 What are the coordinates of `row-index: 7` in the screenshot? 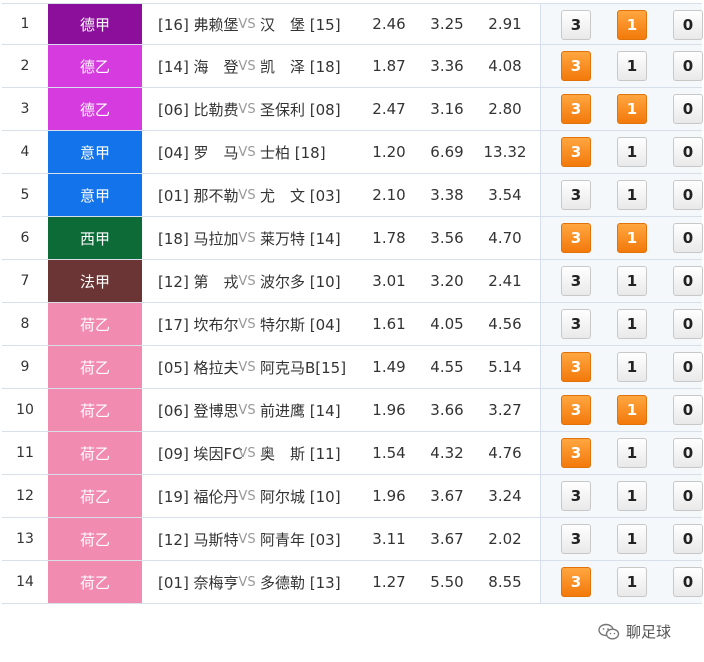 It's located at (25, 281).